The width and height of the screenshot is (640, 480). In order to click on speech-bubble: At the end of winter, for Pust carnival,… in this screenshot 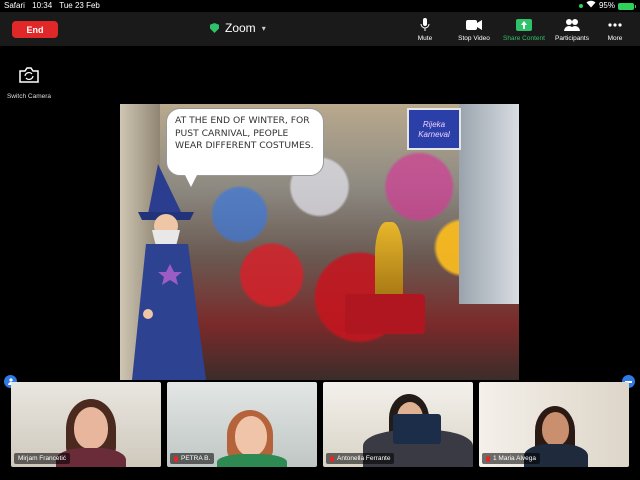, I will do `click(245, 147)`.